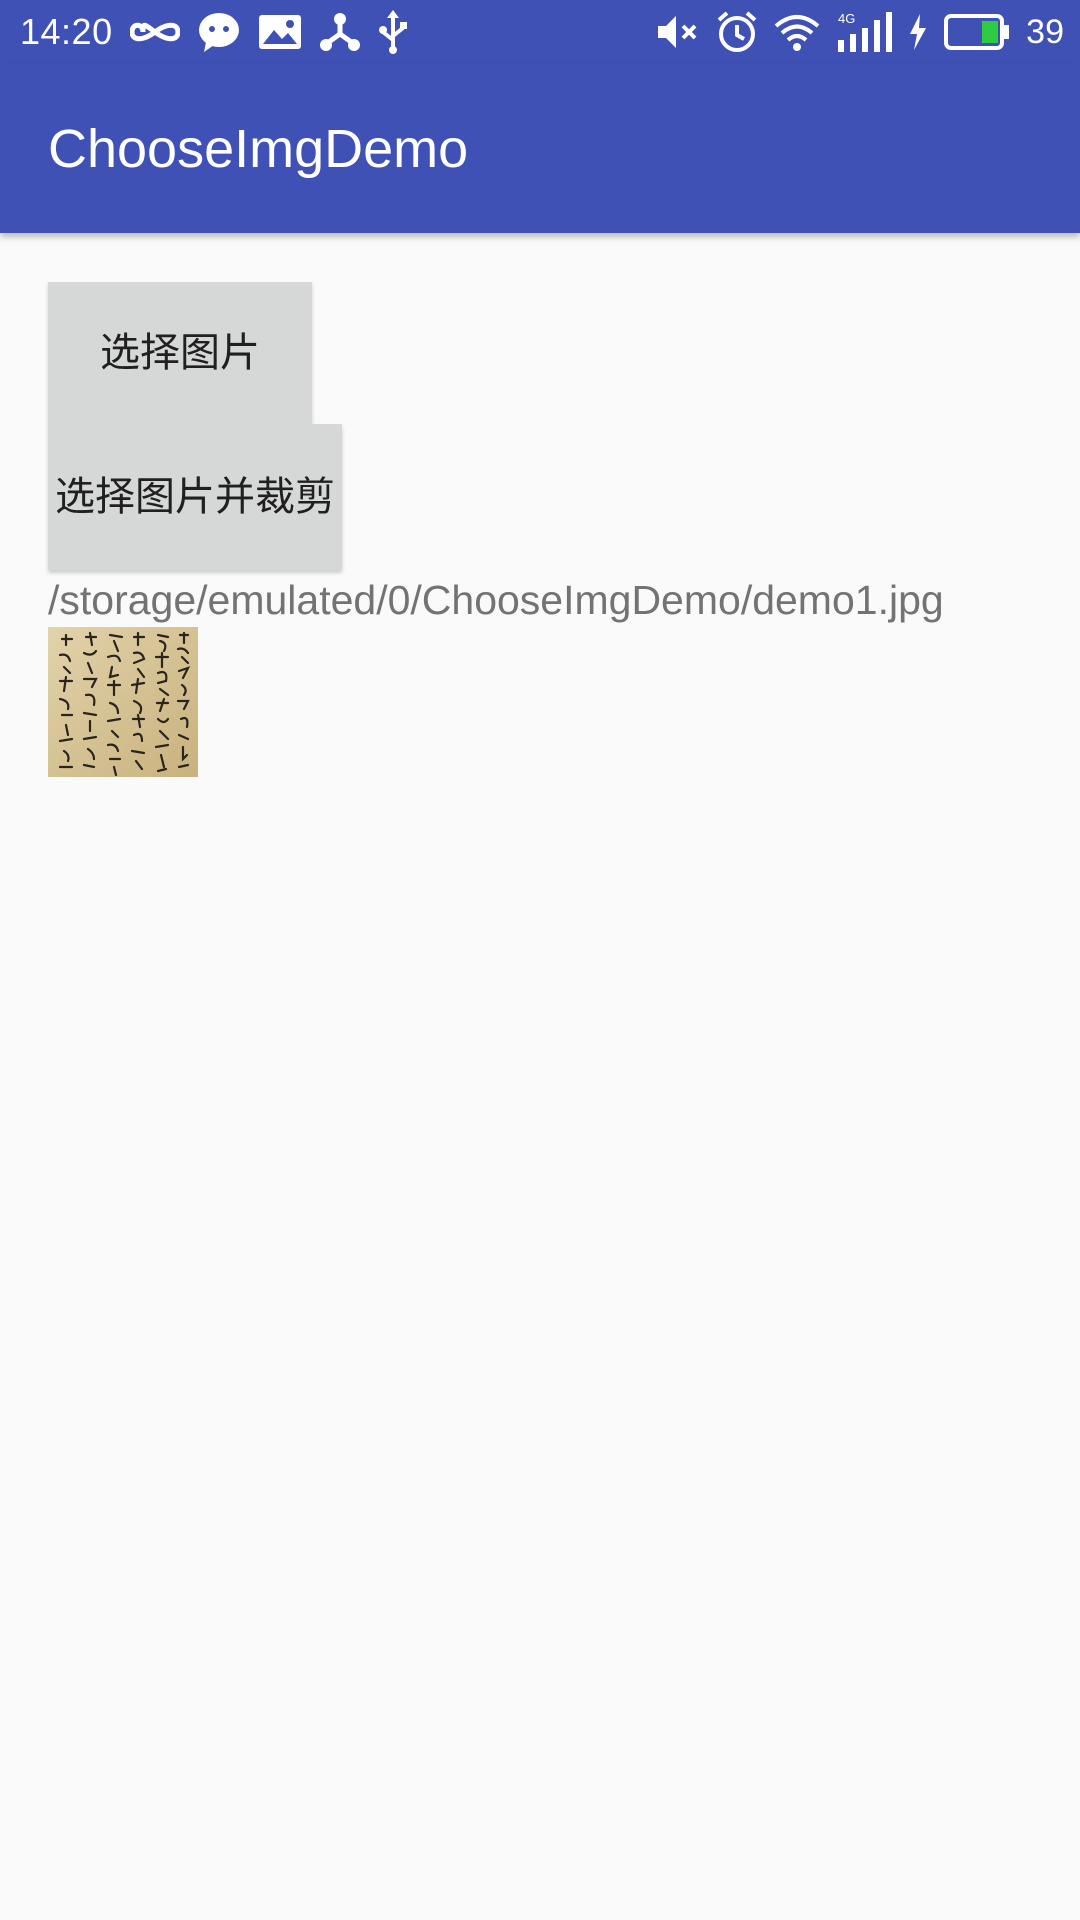 Image resolution: width=1080 pixels, height=1920 pixels. Describe the element at coordinates (846, 18) in the screenshot. I see `signal-4g-label: 4G` at that location.